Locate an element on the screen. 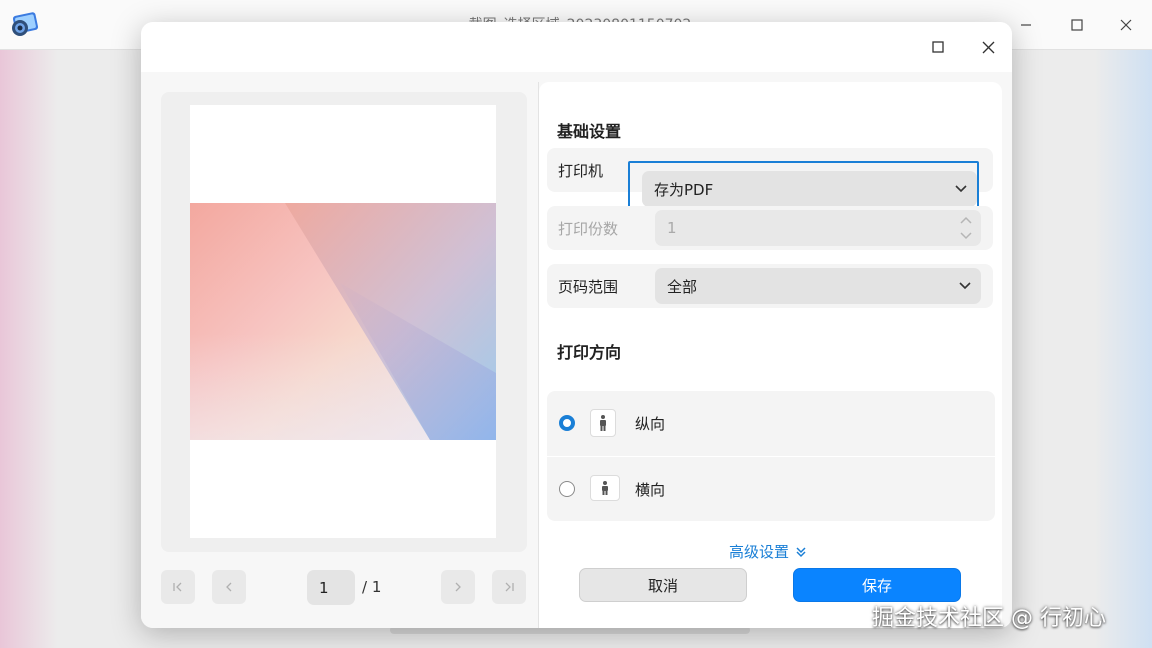 This screenshot has height=648, width=1152. portrait-label: 纵向 is located at coordinates (650, 424).